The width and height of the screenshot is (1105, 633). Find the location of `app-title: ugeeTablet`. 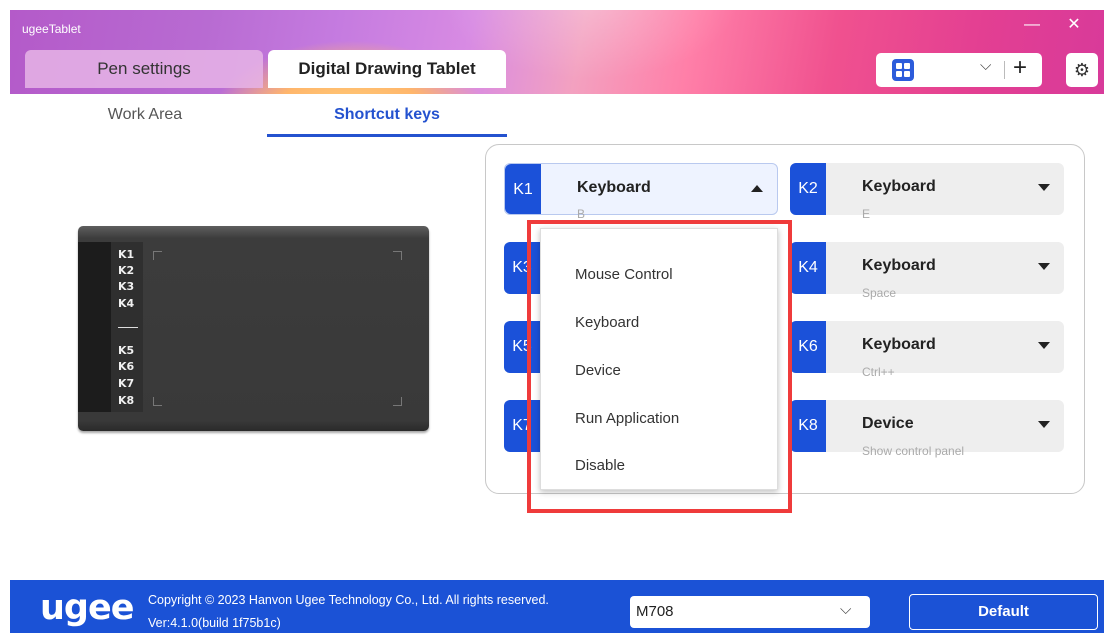

app-title: ugeeTablet is located at coordinates (51, 29).